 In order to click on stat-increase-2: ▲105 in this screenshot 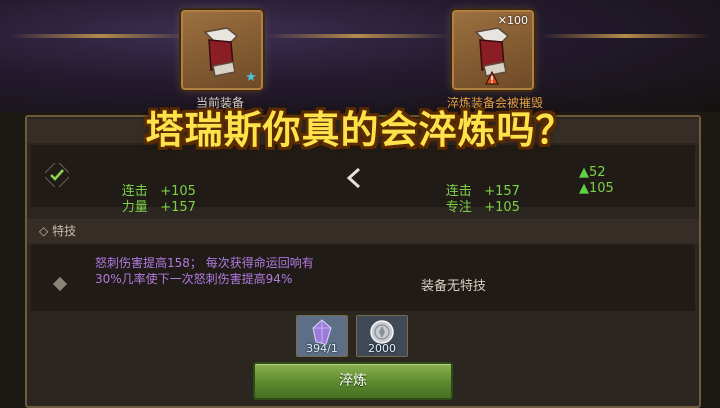, I will do `click(596, 188)`.